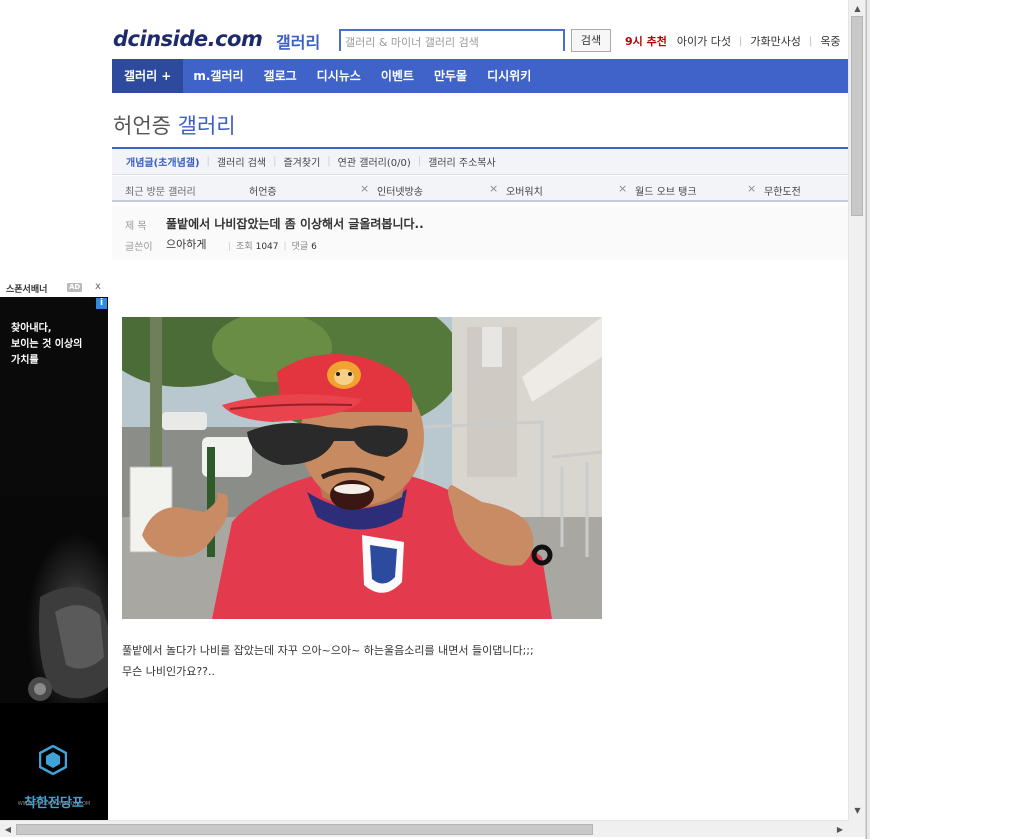  Describe the element at coordinates (314, 247) in the screenshot. I see `comments-count: 6` at that location.